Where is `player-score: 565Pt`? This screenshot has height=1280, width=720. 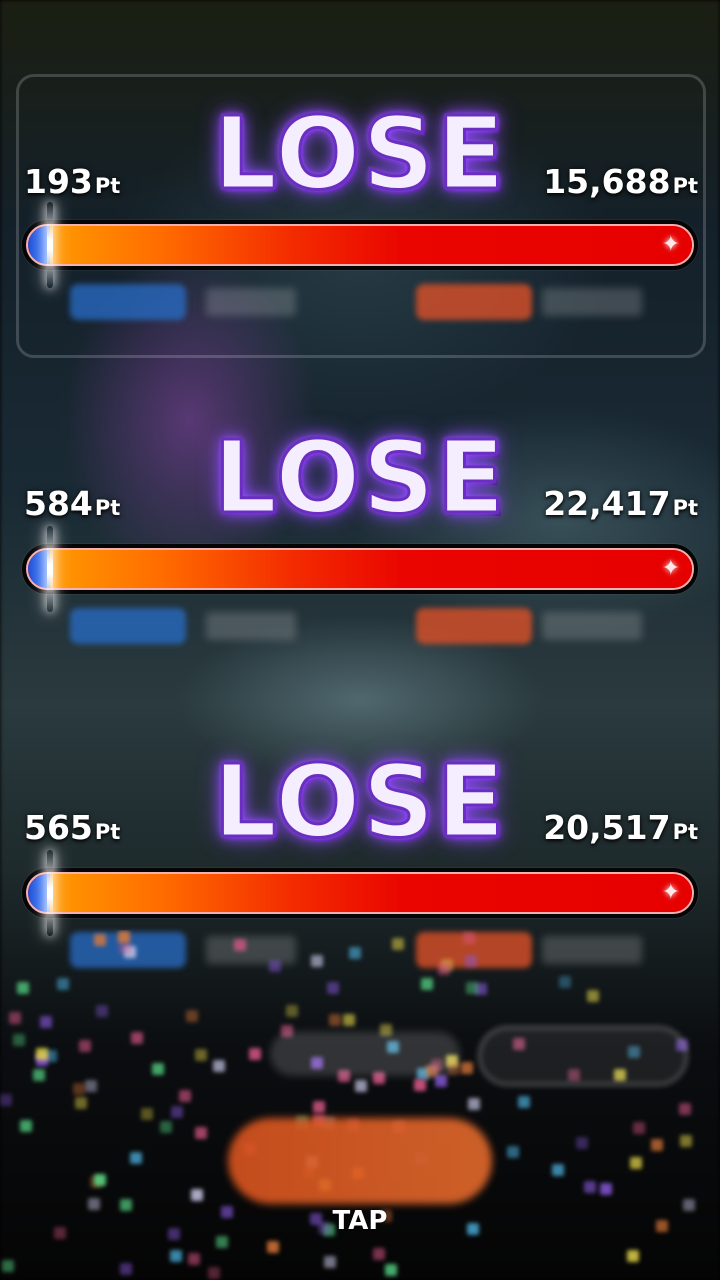 player-score: 565Pt is located at coordinates (72, 830).